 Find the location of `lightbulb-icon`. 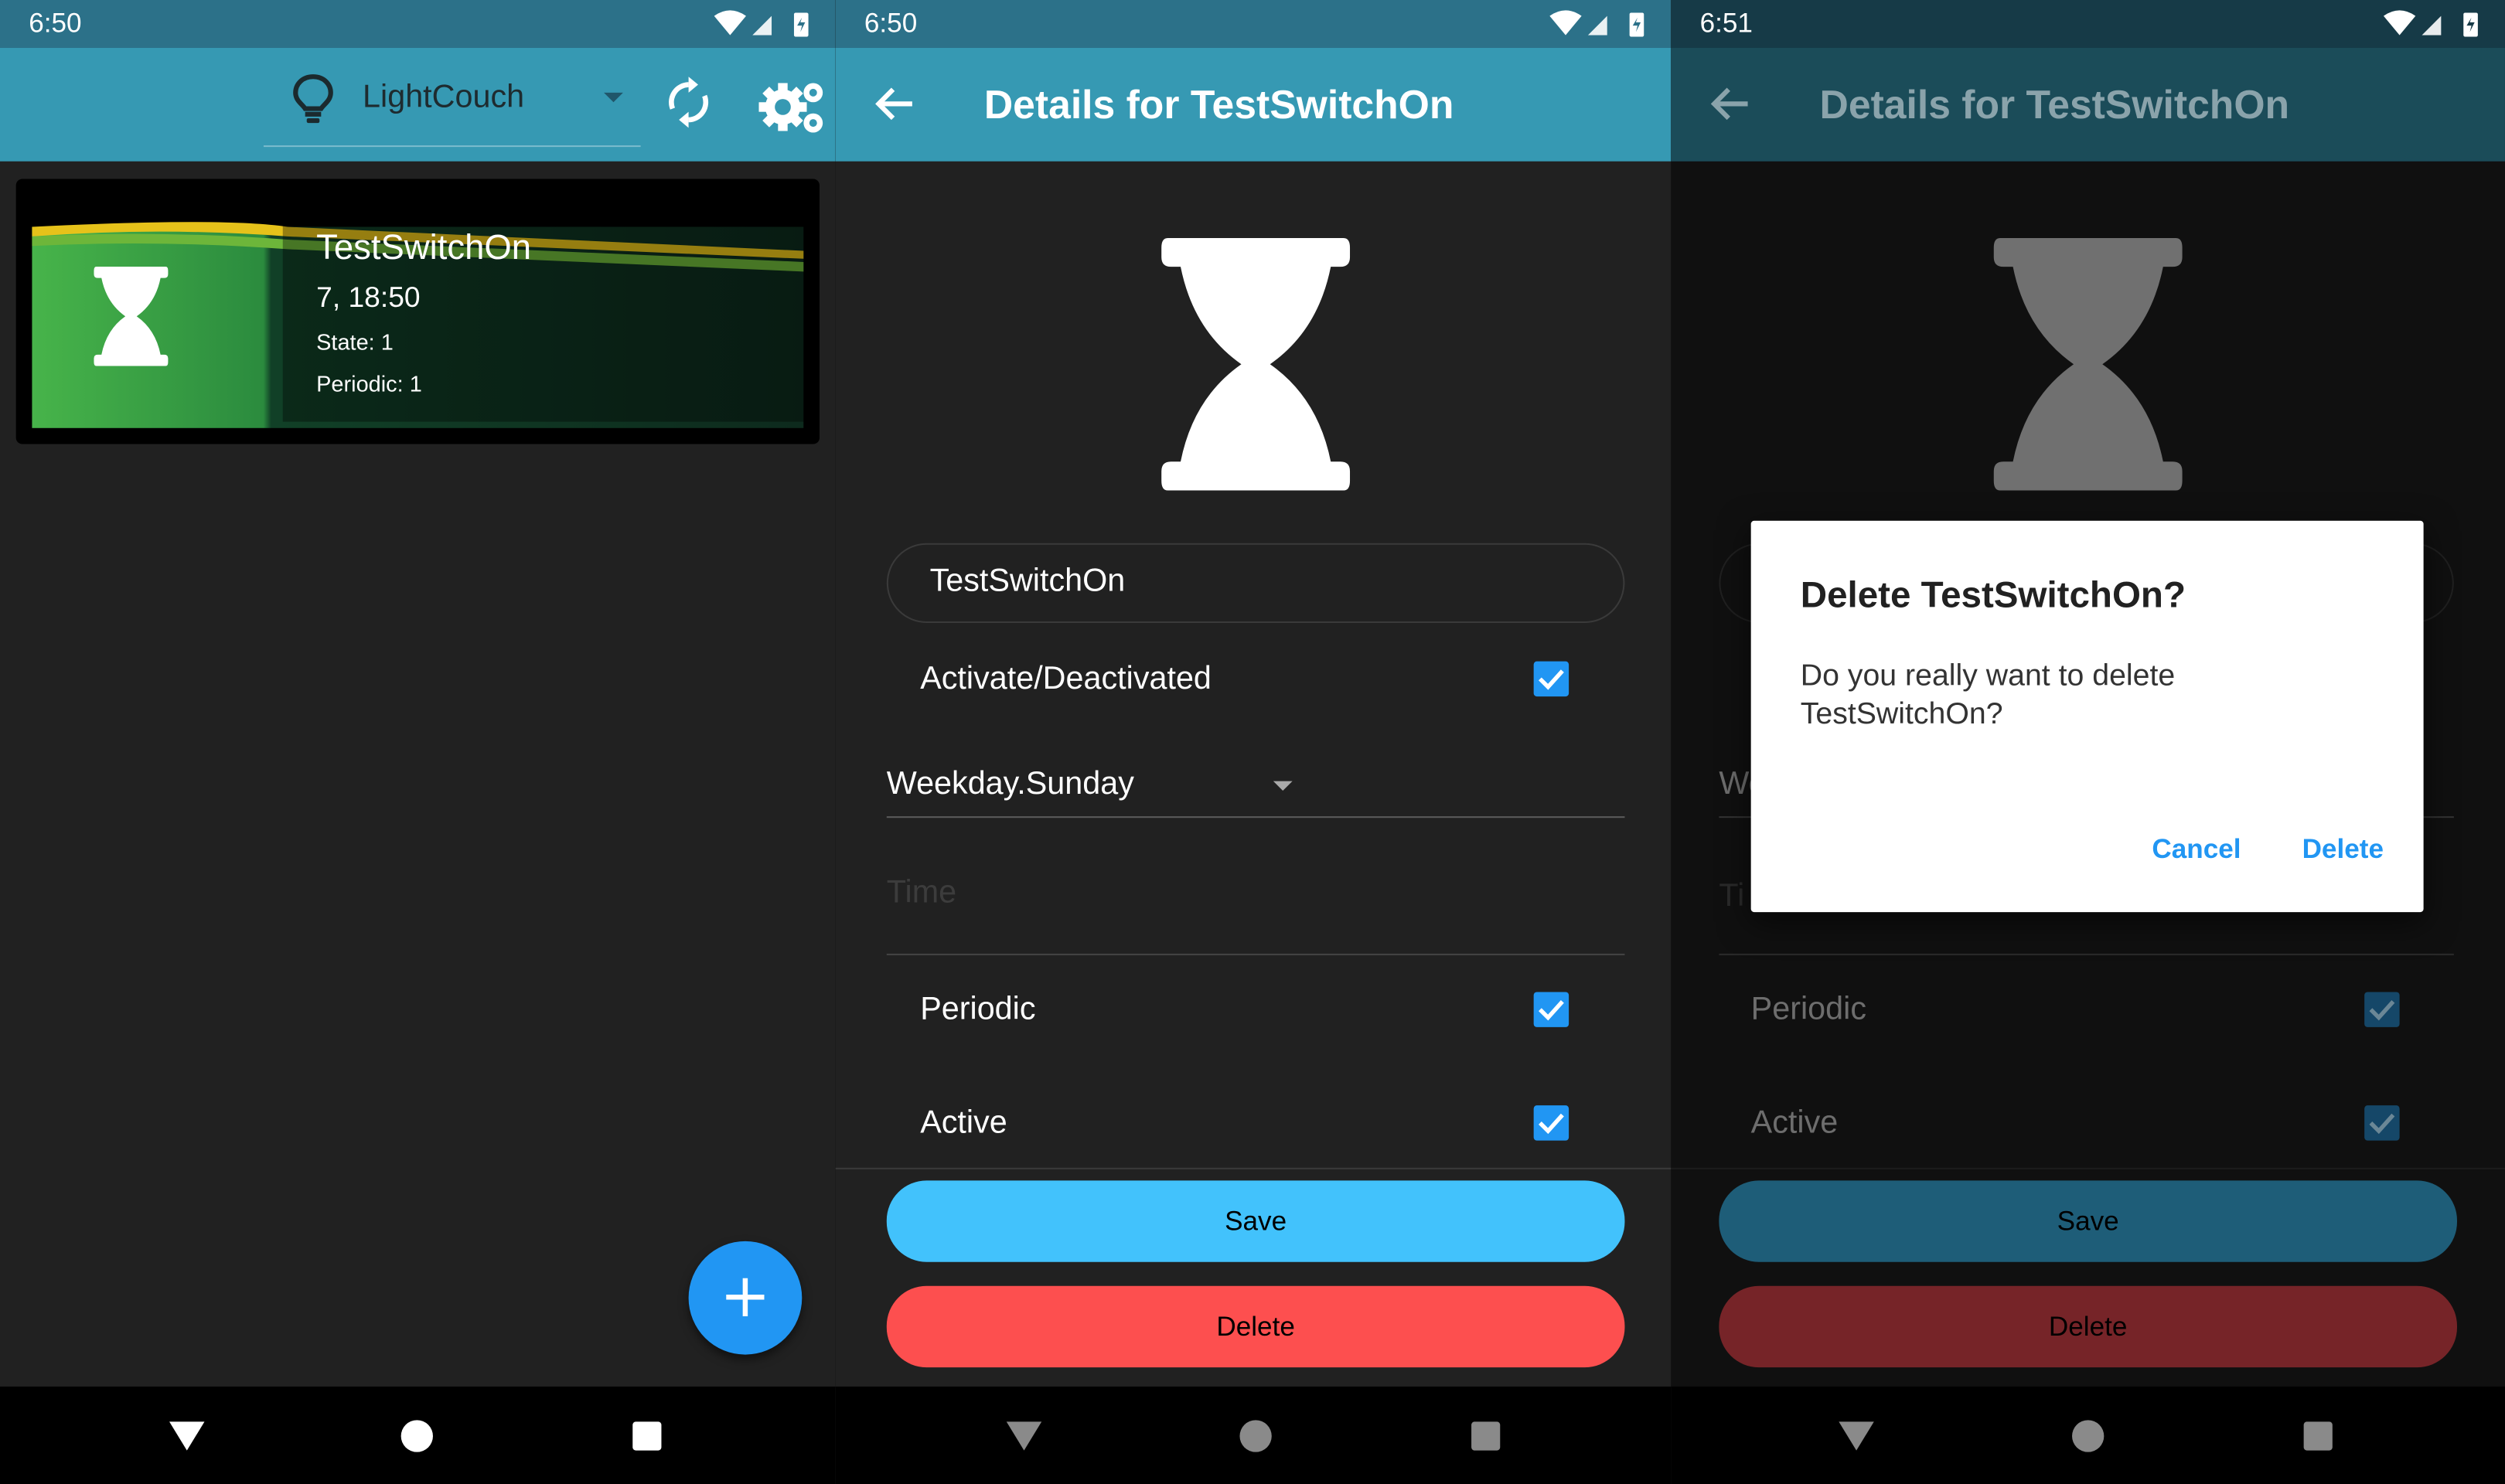

lightbulb-icon is located at coordinates (313, 99).